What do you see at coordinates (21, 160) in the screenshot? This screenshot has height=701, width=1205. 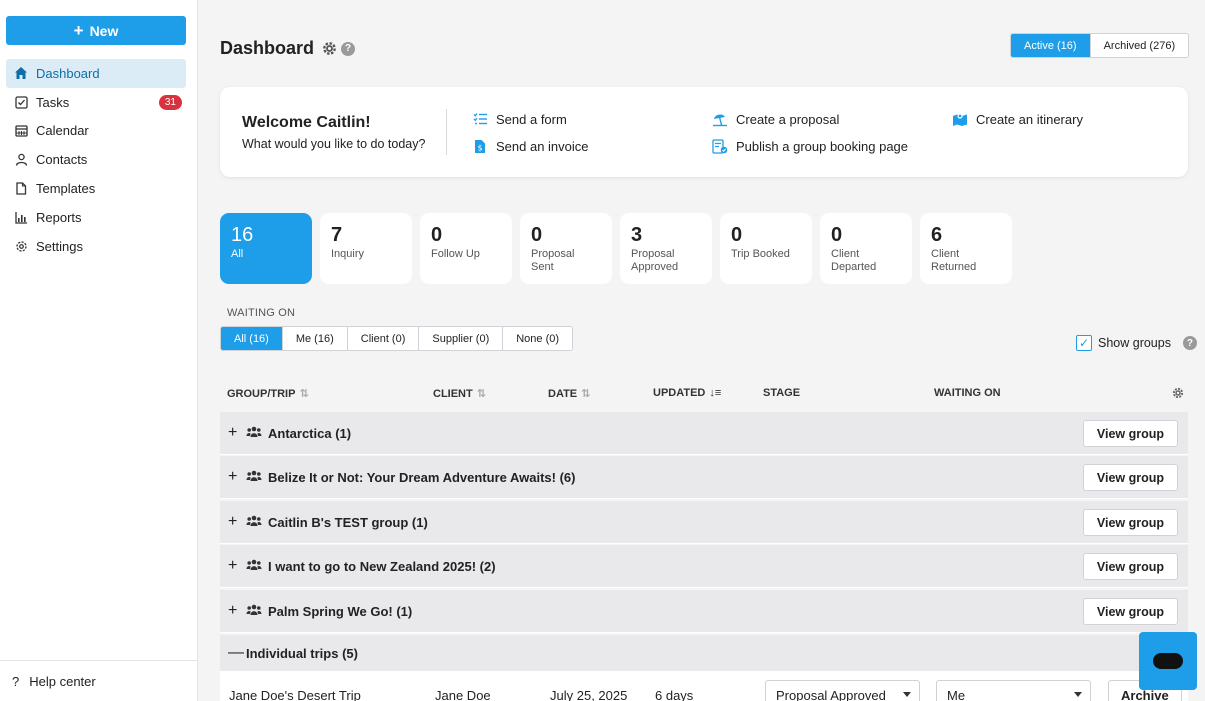 I see `user-icon` at bounding box center [21, 160].